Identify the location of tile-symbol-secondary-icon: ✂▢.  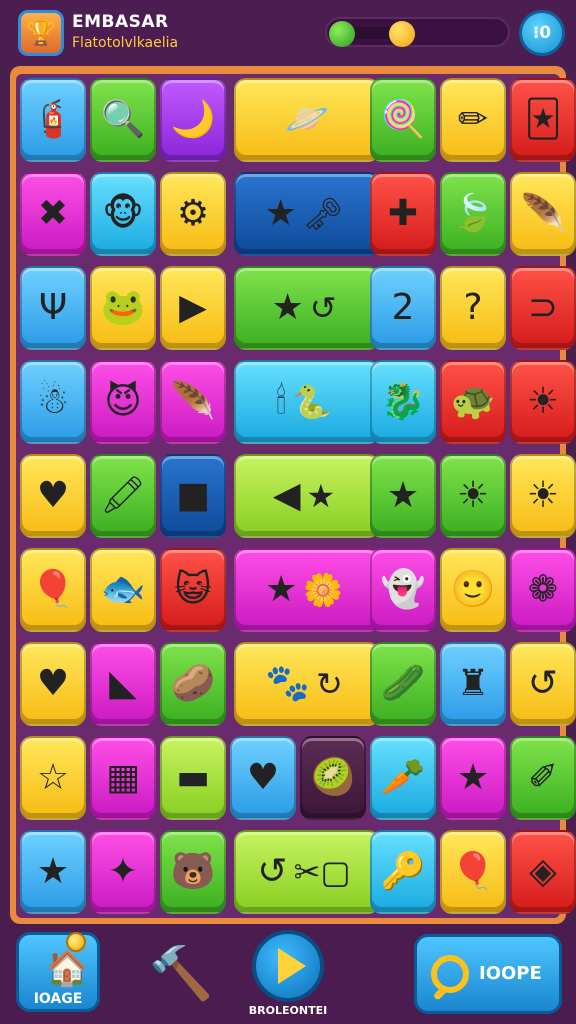
(322, 872).